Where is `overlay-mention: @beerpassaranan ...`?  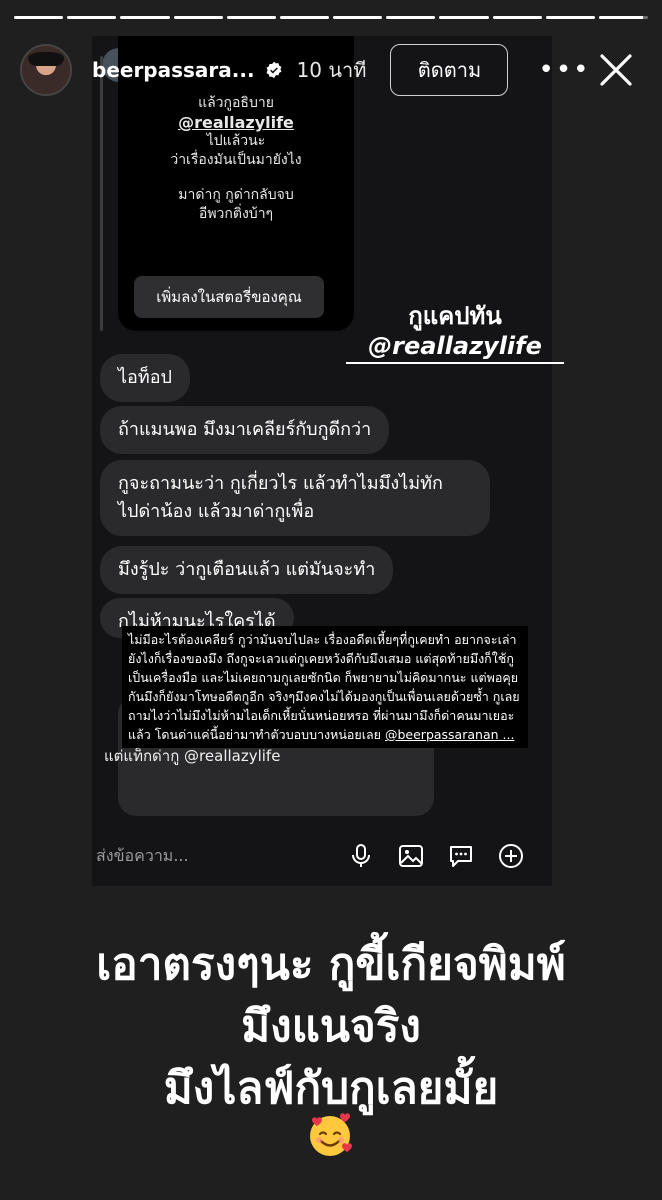
overlay-mention: @beerpassaranan ... is located at coordinates (449, 734).